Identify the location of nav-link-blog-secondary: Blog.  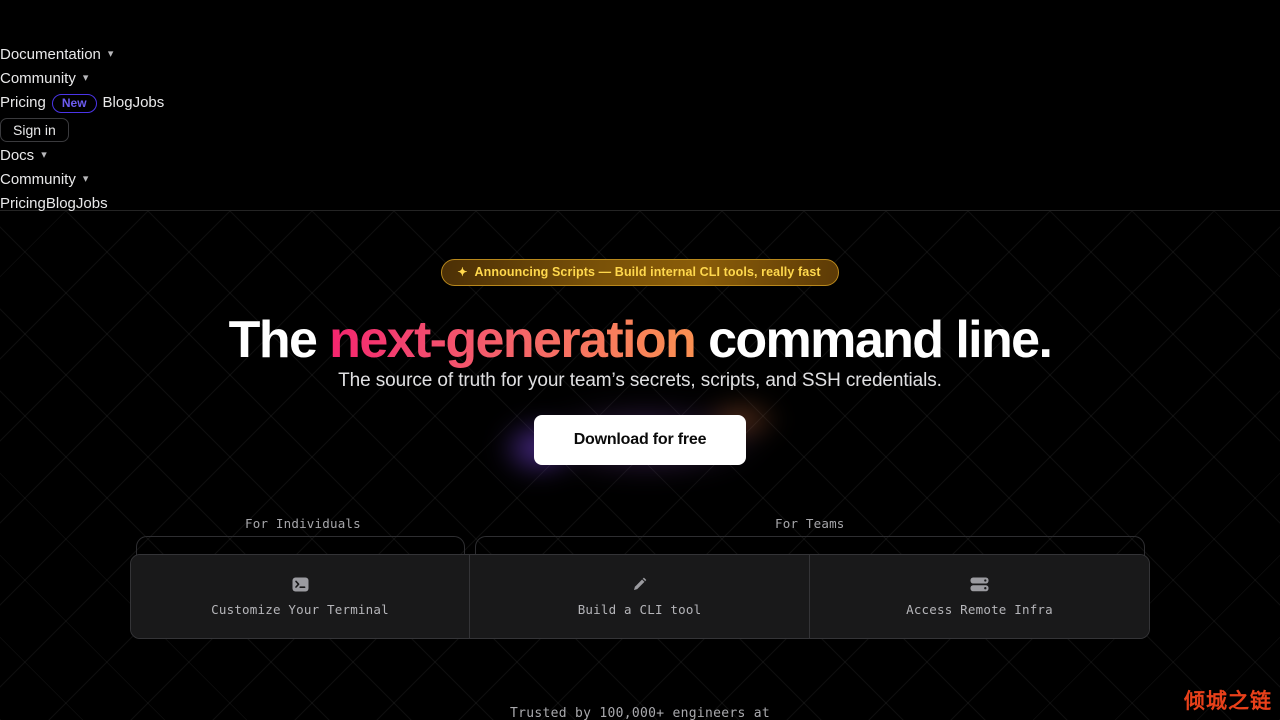
(61, 204).